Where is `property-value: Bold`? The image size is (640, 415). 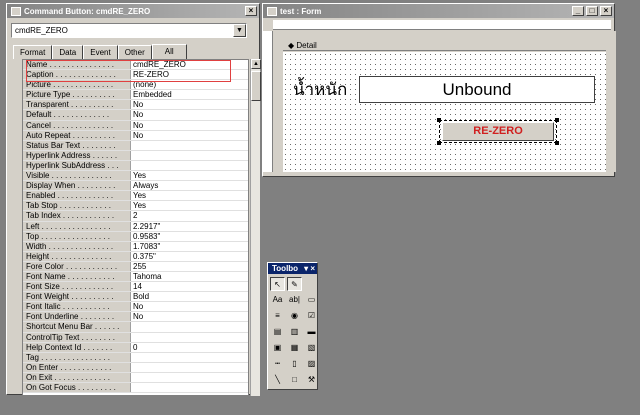 property-value: Bold is located at coordinates (189, 296).